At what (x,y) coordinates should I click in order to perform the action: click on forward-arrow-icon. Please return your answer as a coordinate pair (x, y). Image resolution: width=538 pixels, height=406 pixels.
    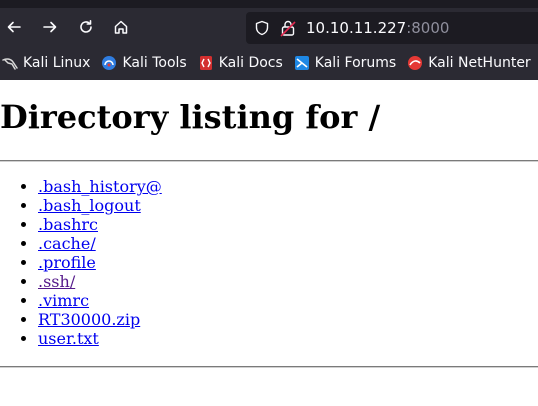
    Looking at the image, I should click on (50, 27).